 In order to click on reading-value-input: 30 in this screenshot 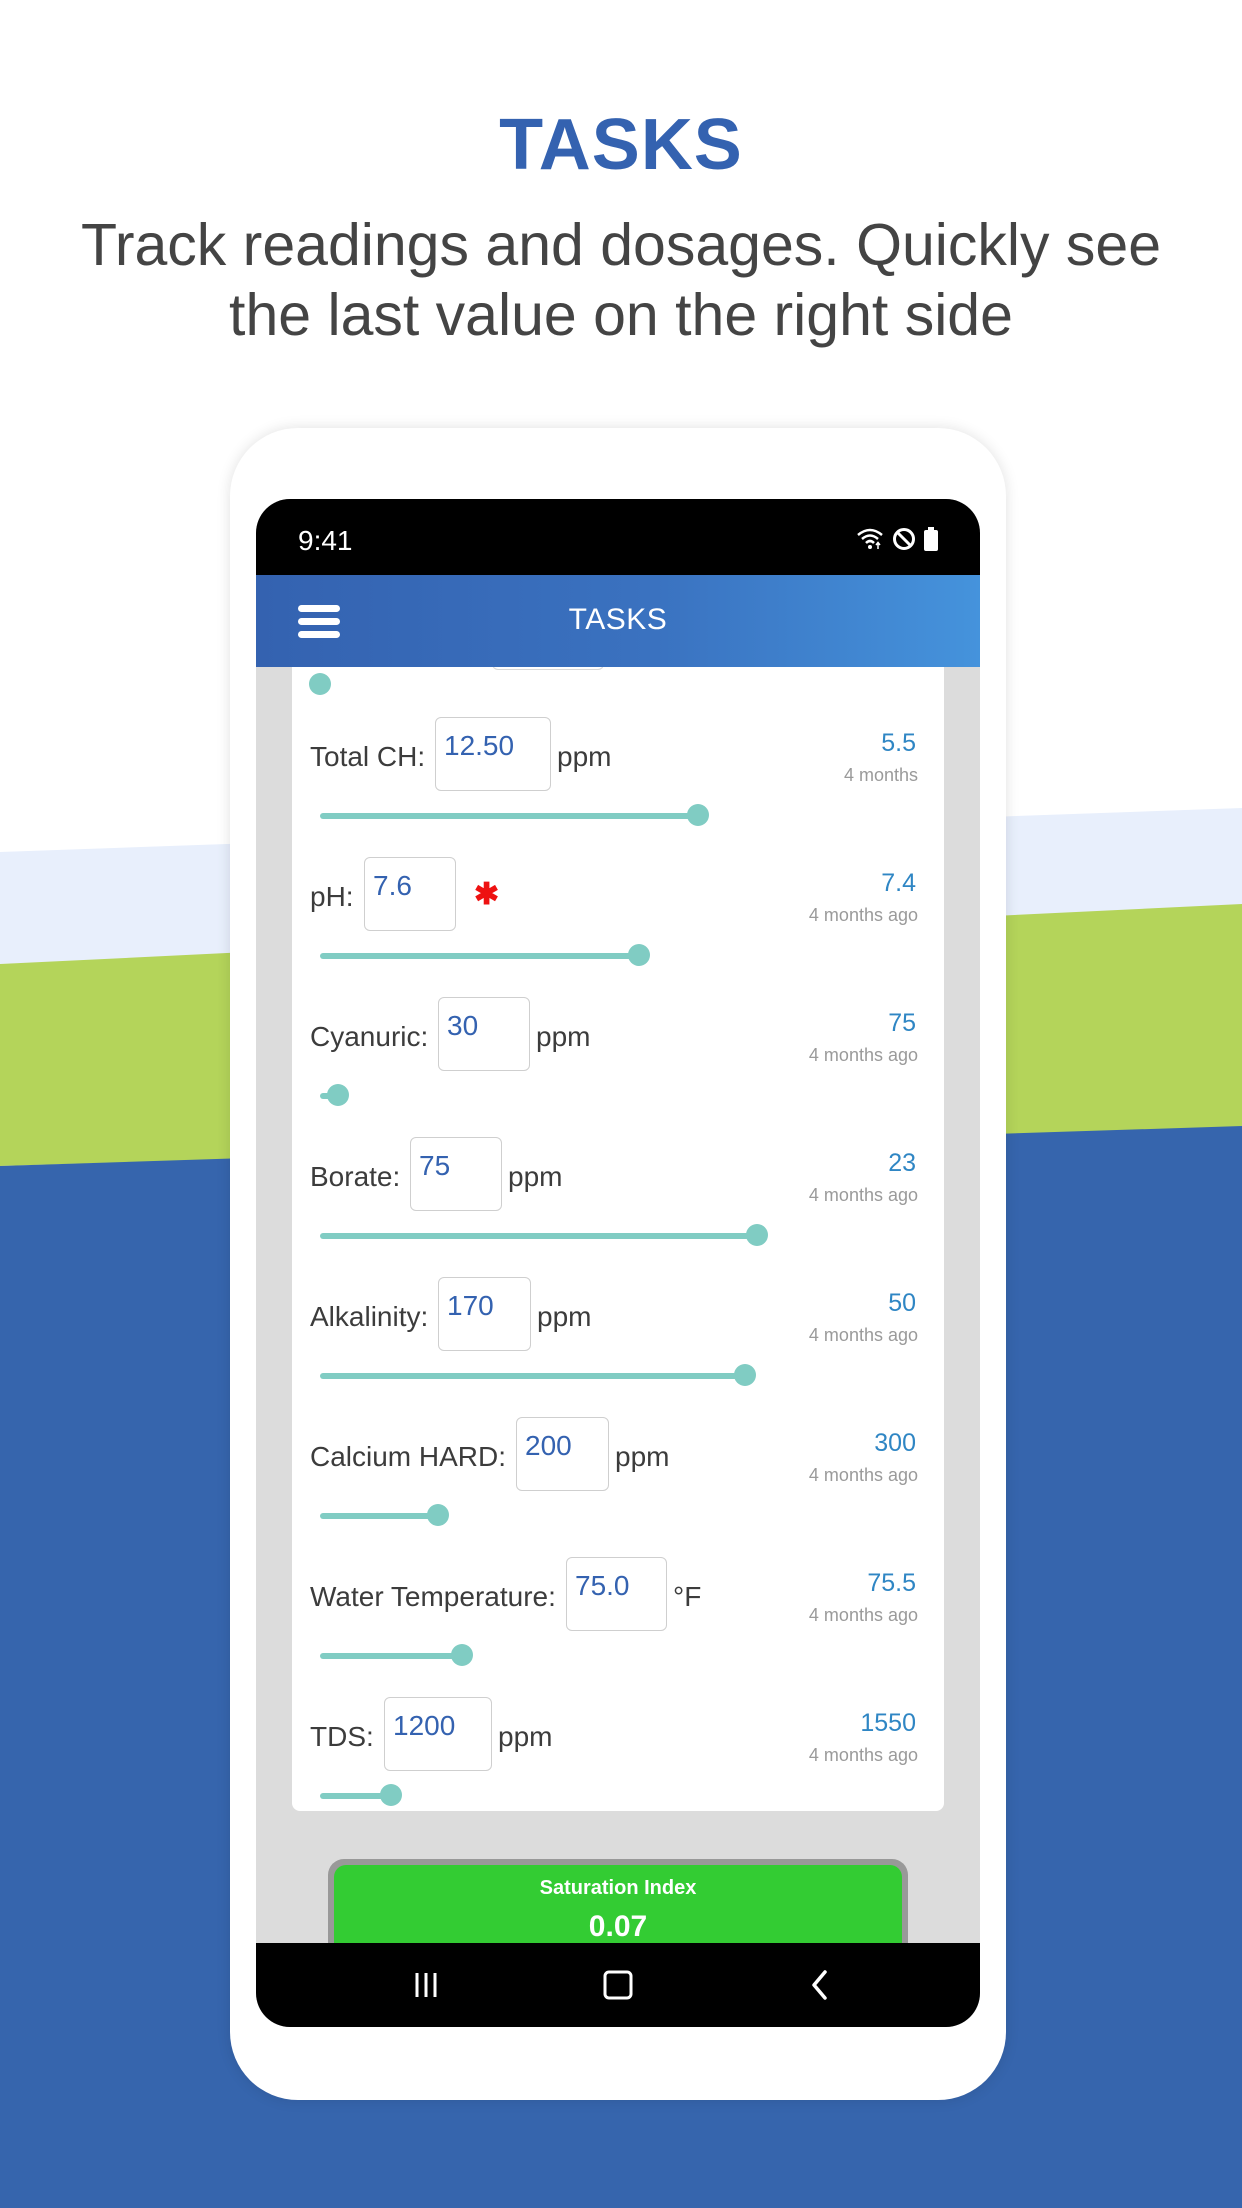, I will do `click(484, 1034)`.